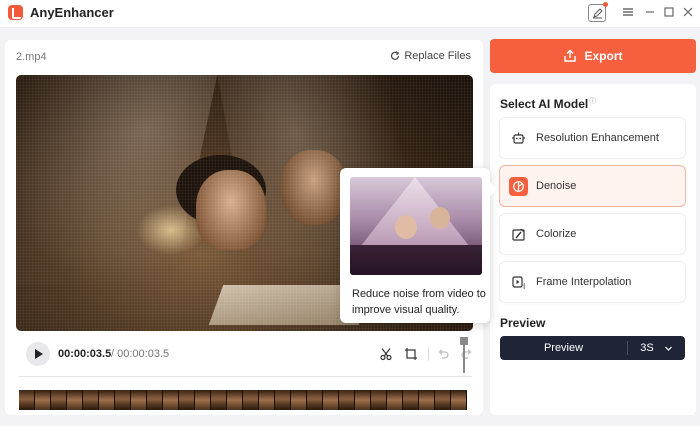 The image size is (700, 426). Describe the element at coordinates (518, 282) in the screenshot. I see `frame-interpolation-icon` at that location.